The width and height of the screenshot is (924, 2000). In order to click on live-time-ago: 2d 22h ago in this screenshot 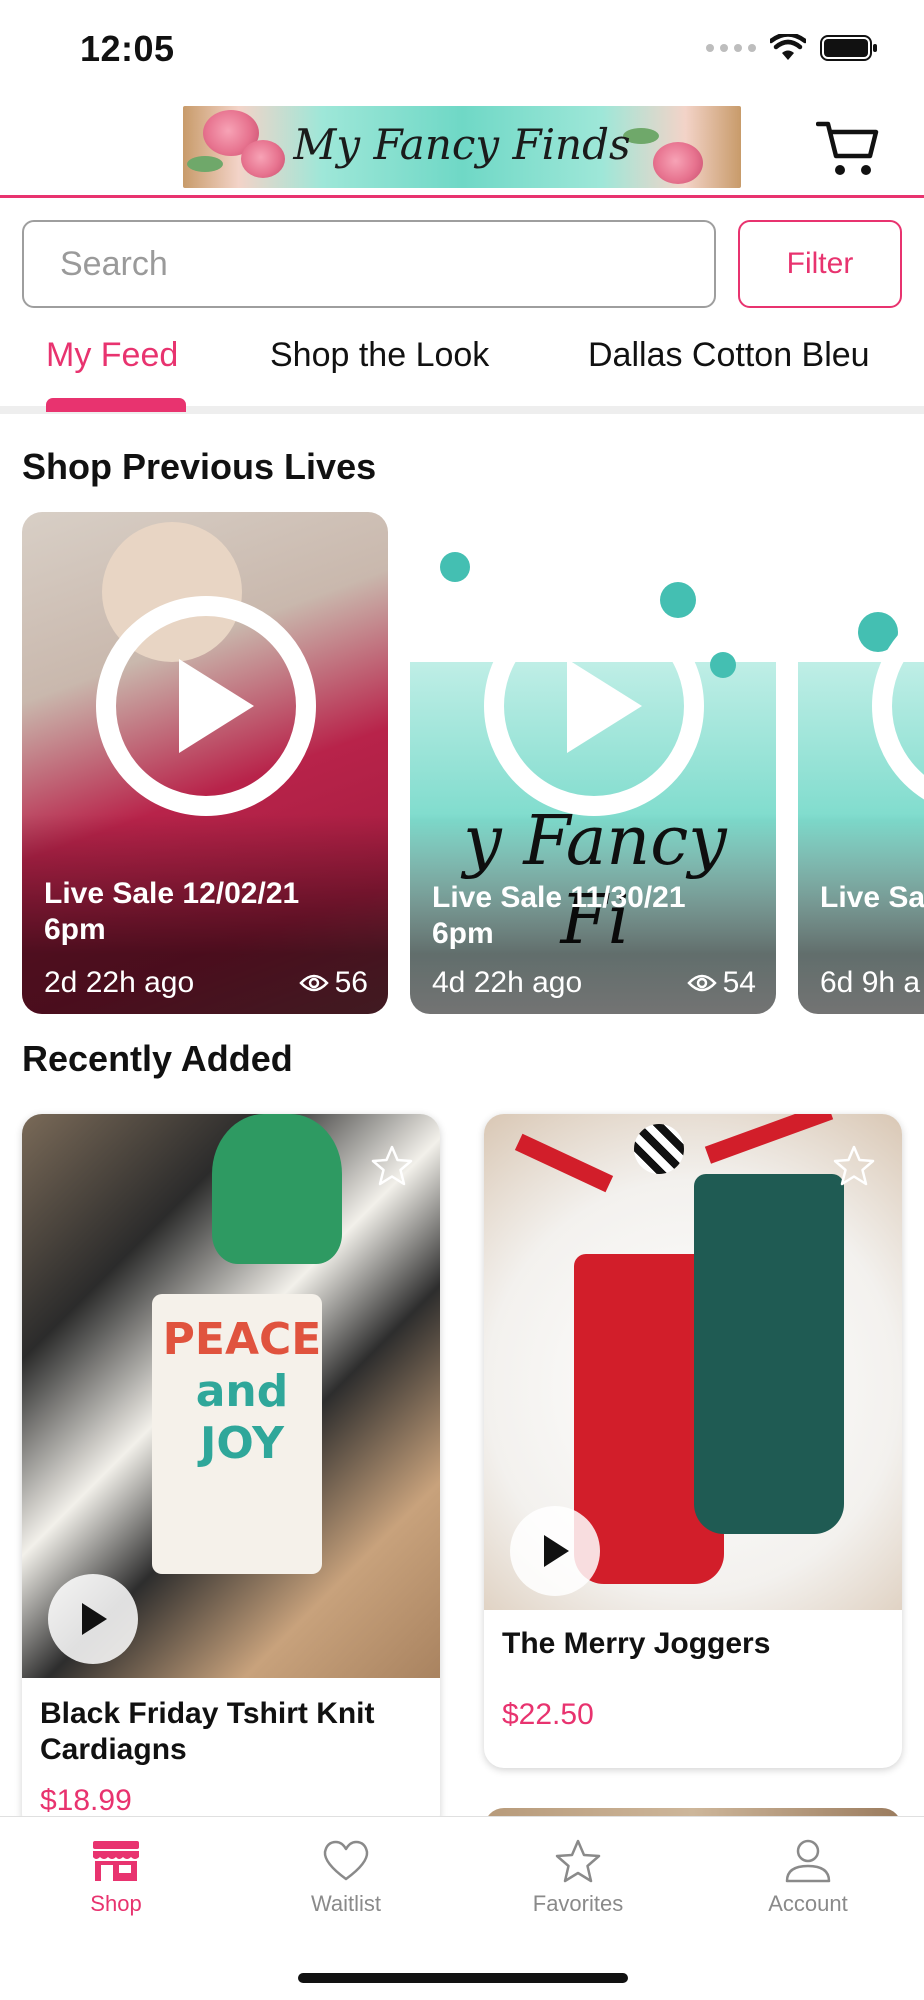, I will do `click(119, 982)`.